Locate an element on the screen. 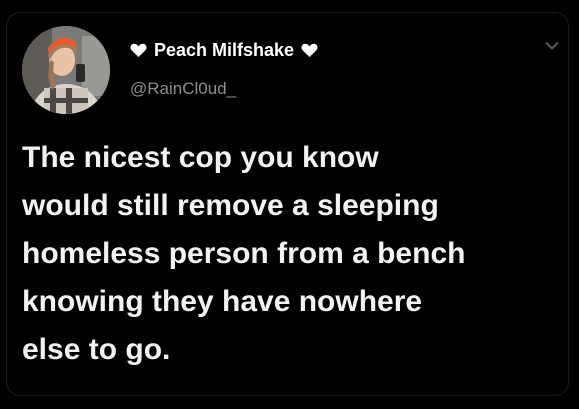 This screenshot has height=409, width=579. tweet-text-line: knowing they have nowhere is located at coordinates (222, 301).